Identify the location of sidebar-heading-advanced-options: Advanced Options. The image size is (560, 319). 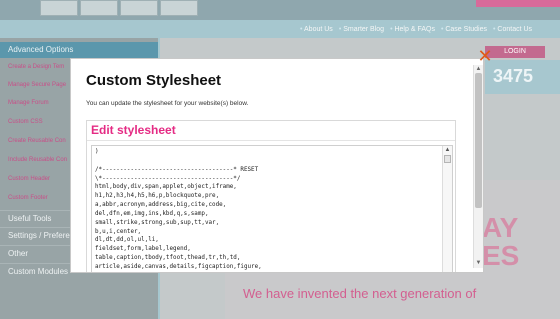
(79, 50).